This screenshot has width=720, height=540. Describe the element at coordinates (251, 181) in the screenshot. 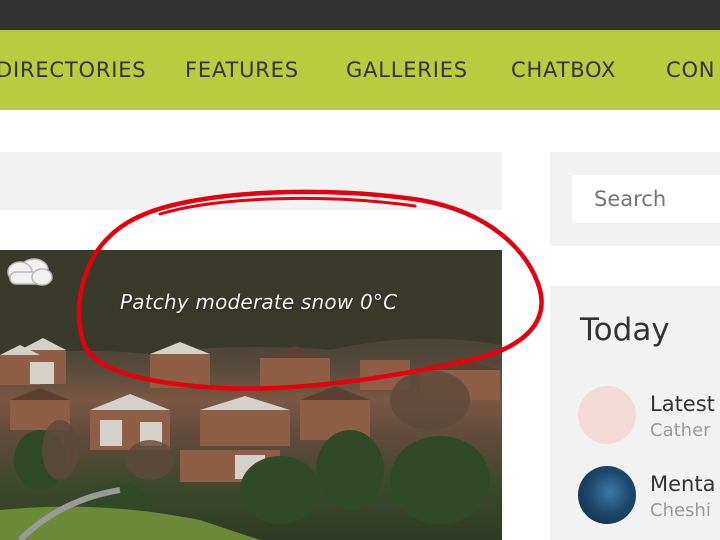

I see `content-header-band` at that location.